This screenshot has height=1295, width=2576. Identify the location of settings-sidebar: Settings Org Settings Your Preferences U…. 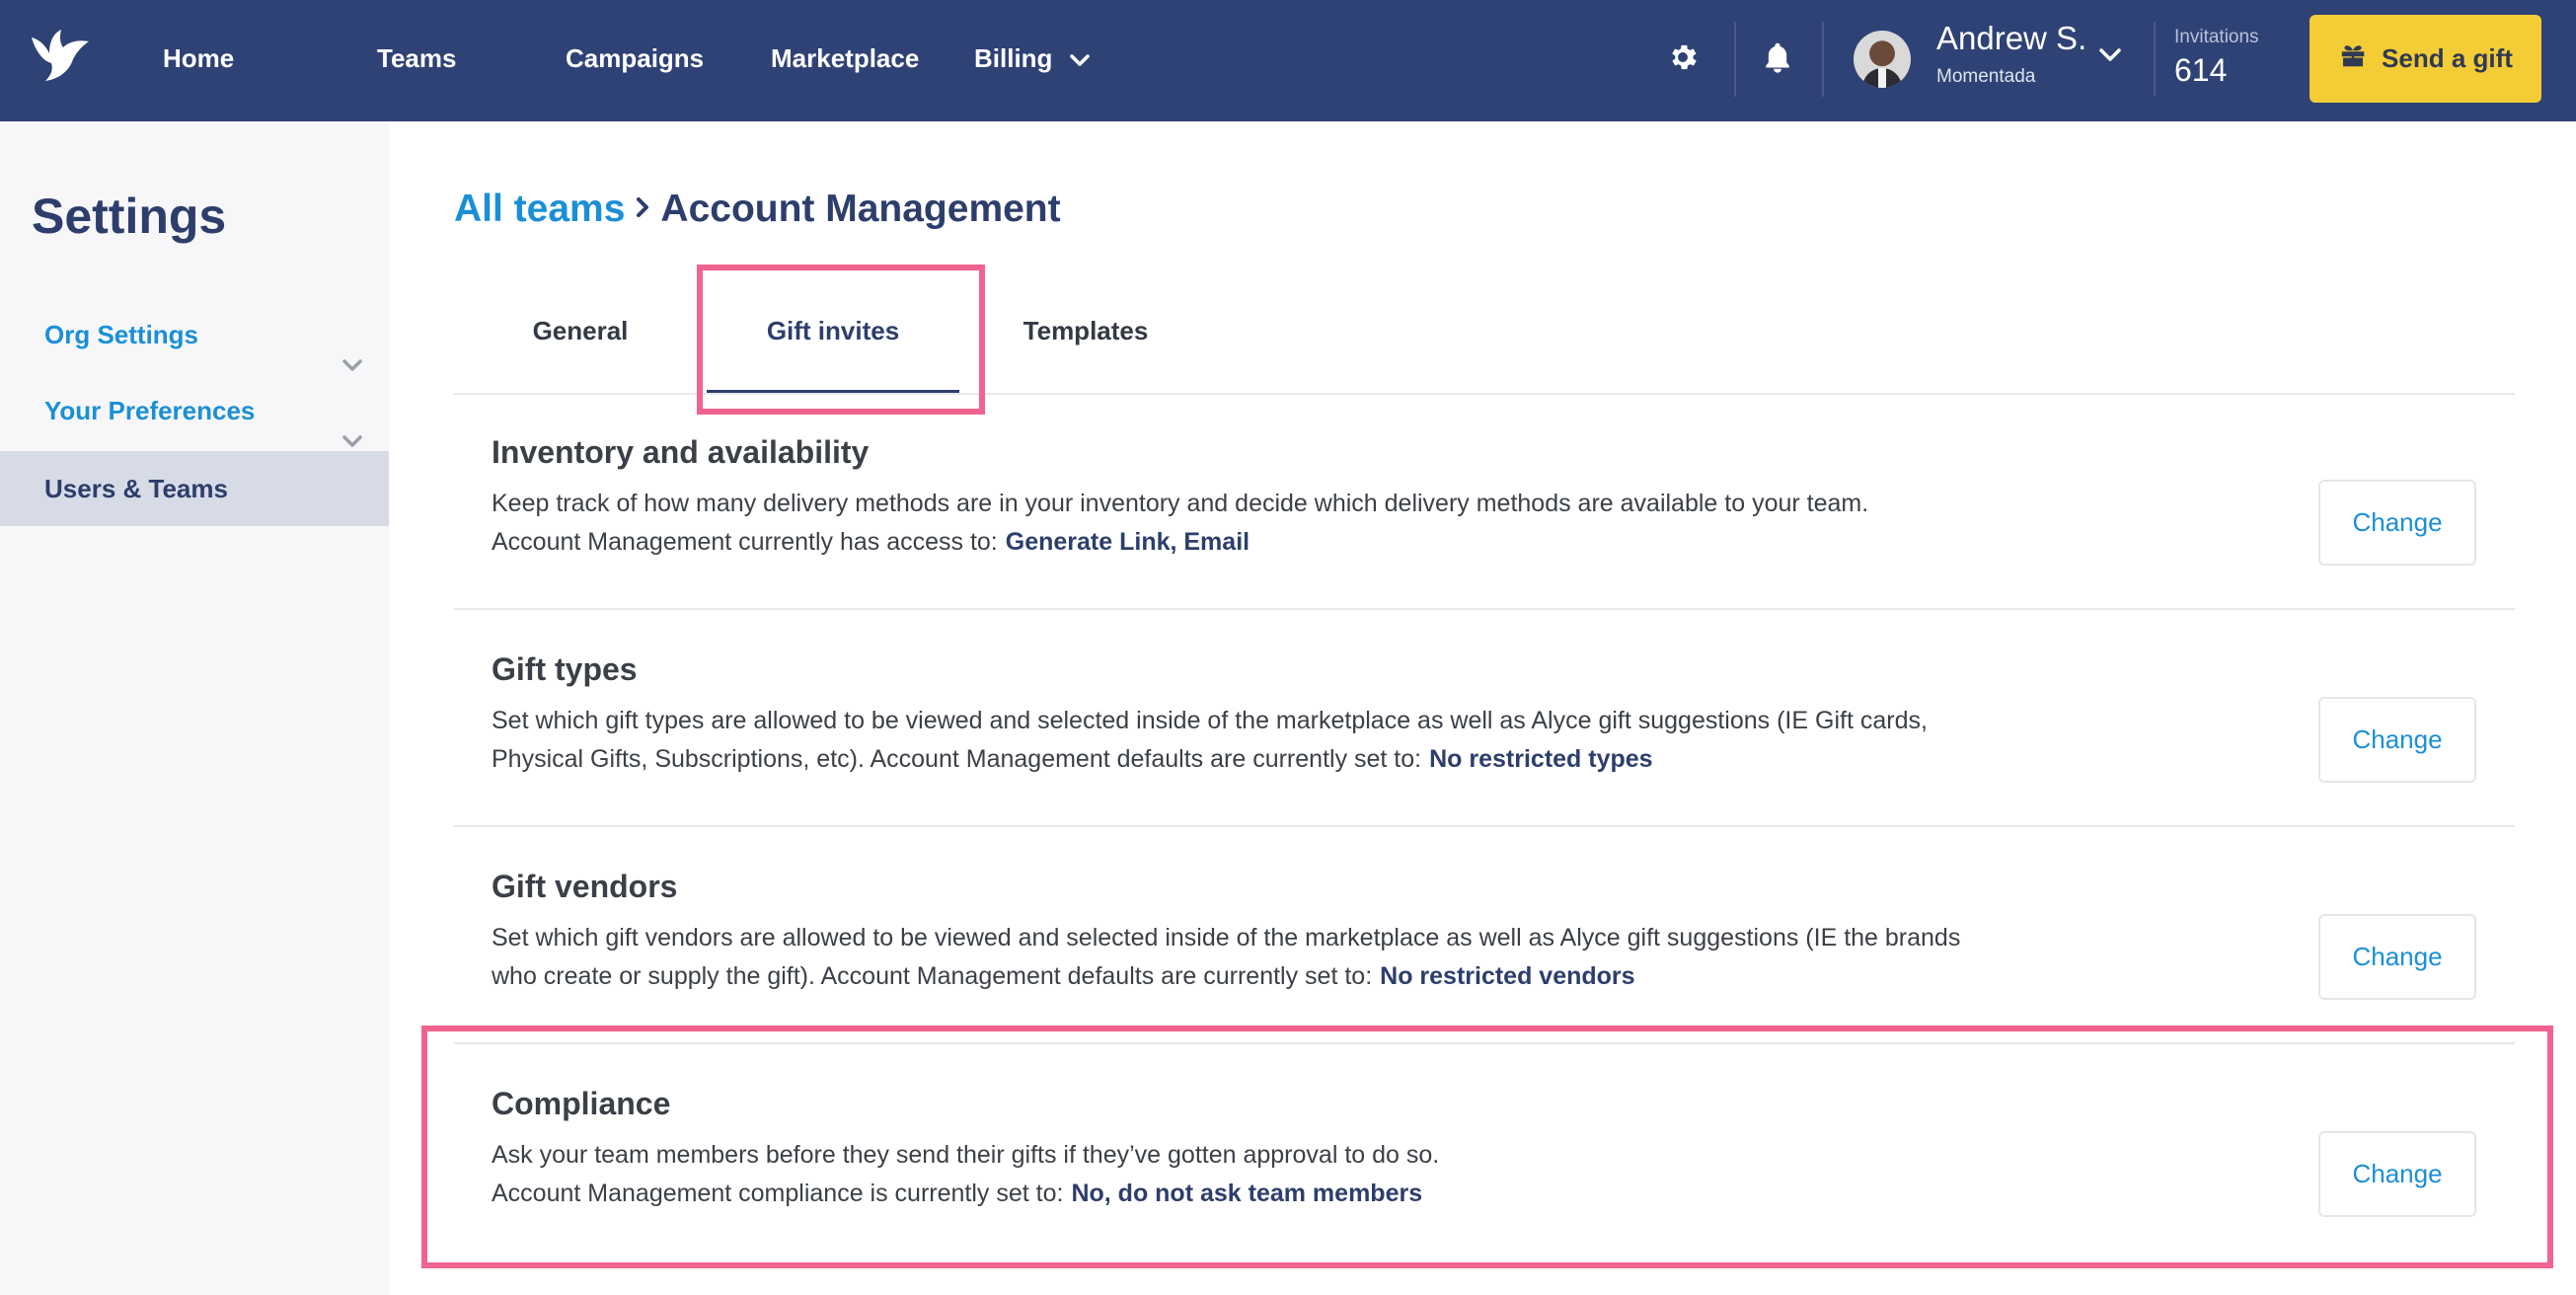
(194, 708).